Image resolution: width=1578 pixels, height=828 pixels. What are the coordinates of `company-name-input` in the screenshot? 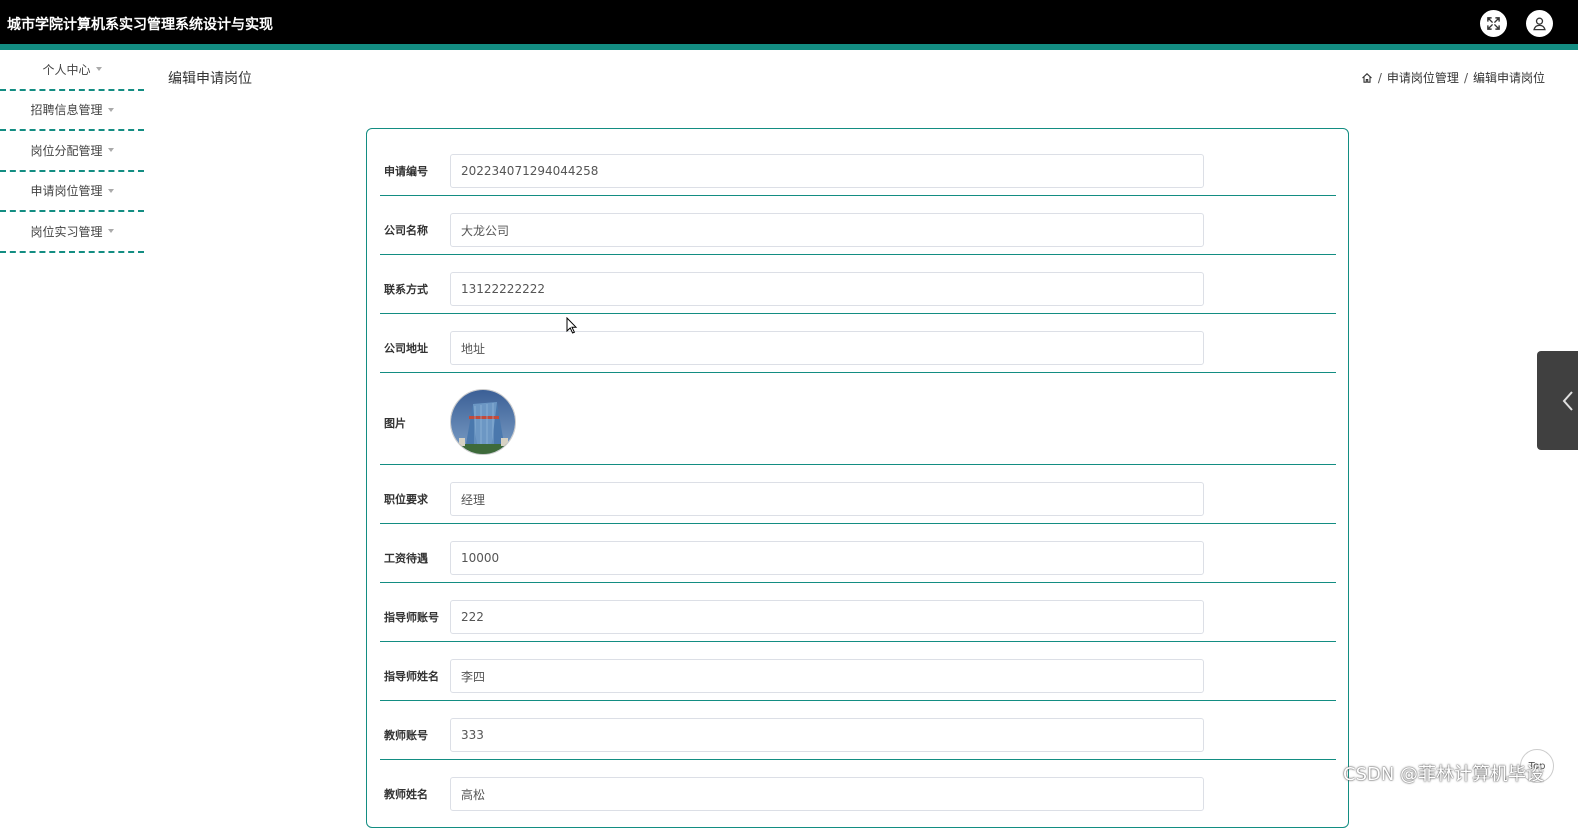 It's located at (827, 230).